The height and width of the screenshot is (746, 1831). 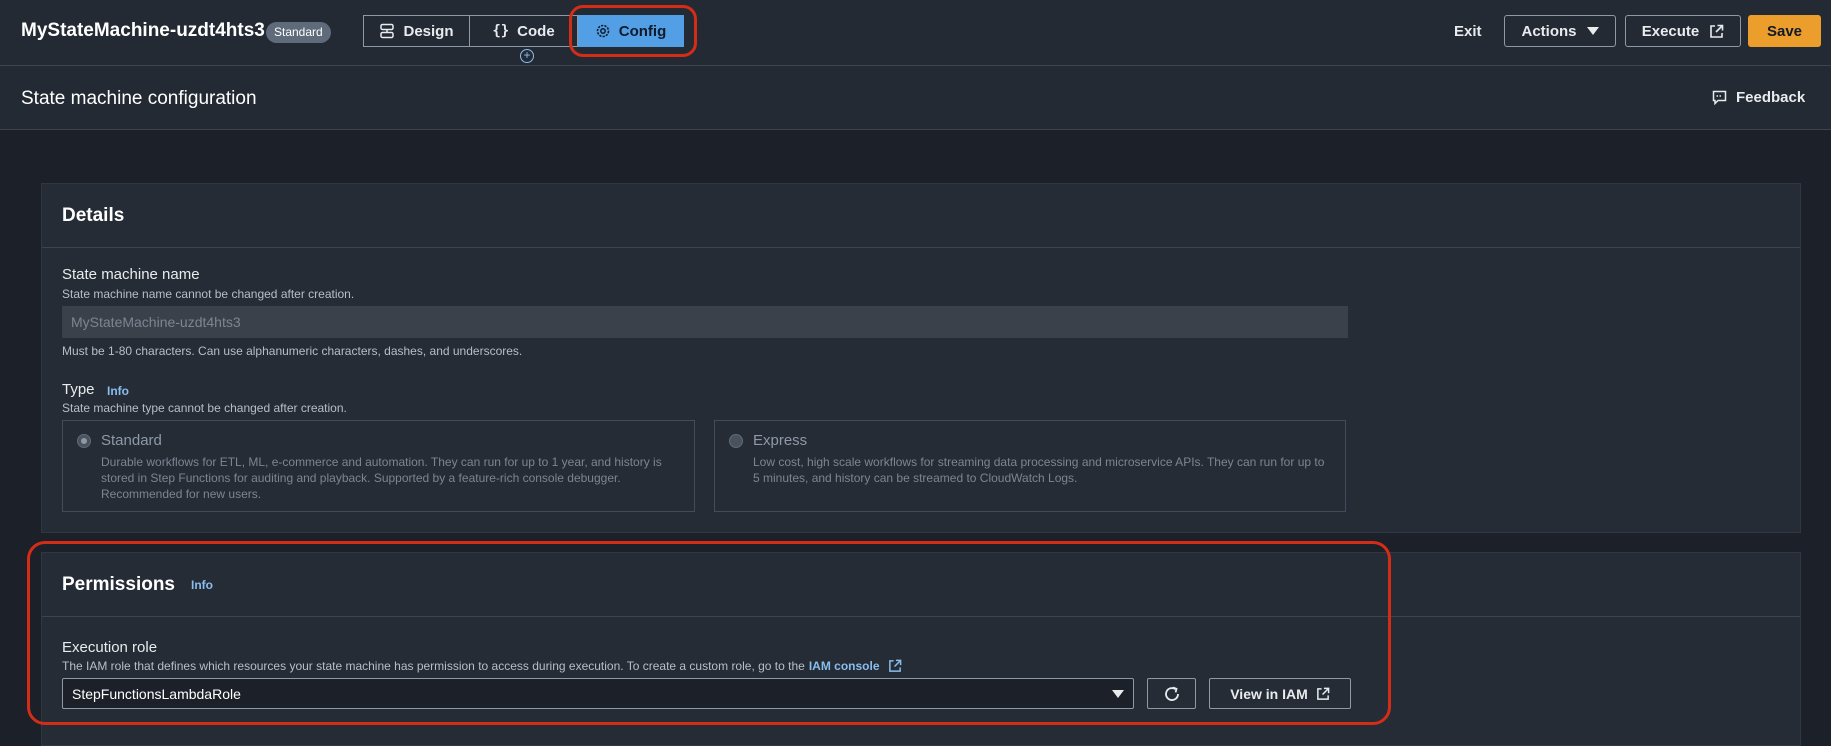 What do you see at coordinates (501, 31) in the screenshot?
I see `code-braces-icon: {}` at bounding box center [501, 31].